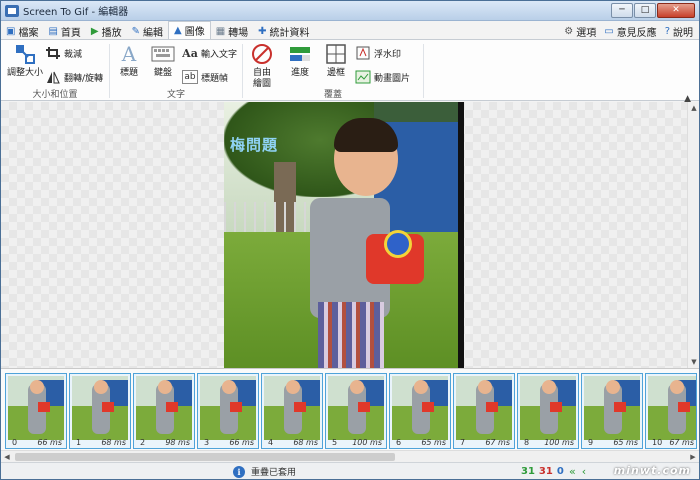  What do you see at coordinates (645, 10) in the screenshot?
I see `maximize-button: □` at bounding box center [645, 10].